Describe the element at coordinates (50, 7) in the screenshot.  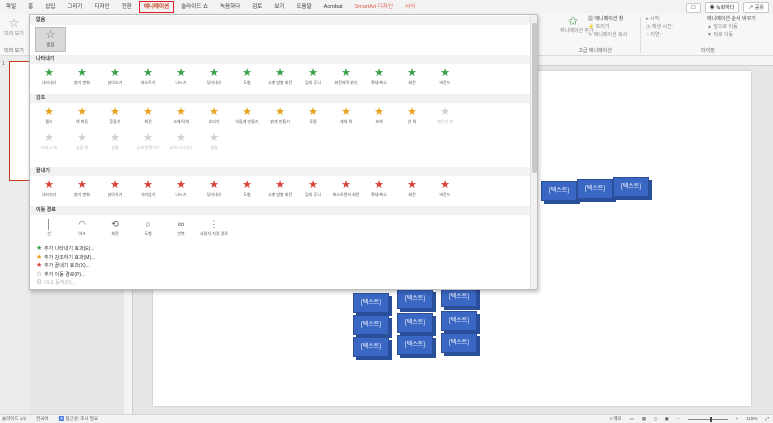
I see `tab-2: 삽입` at that location.